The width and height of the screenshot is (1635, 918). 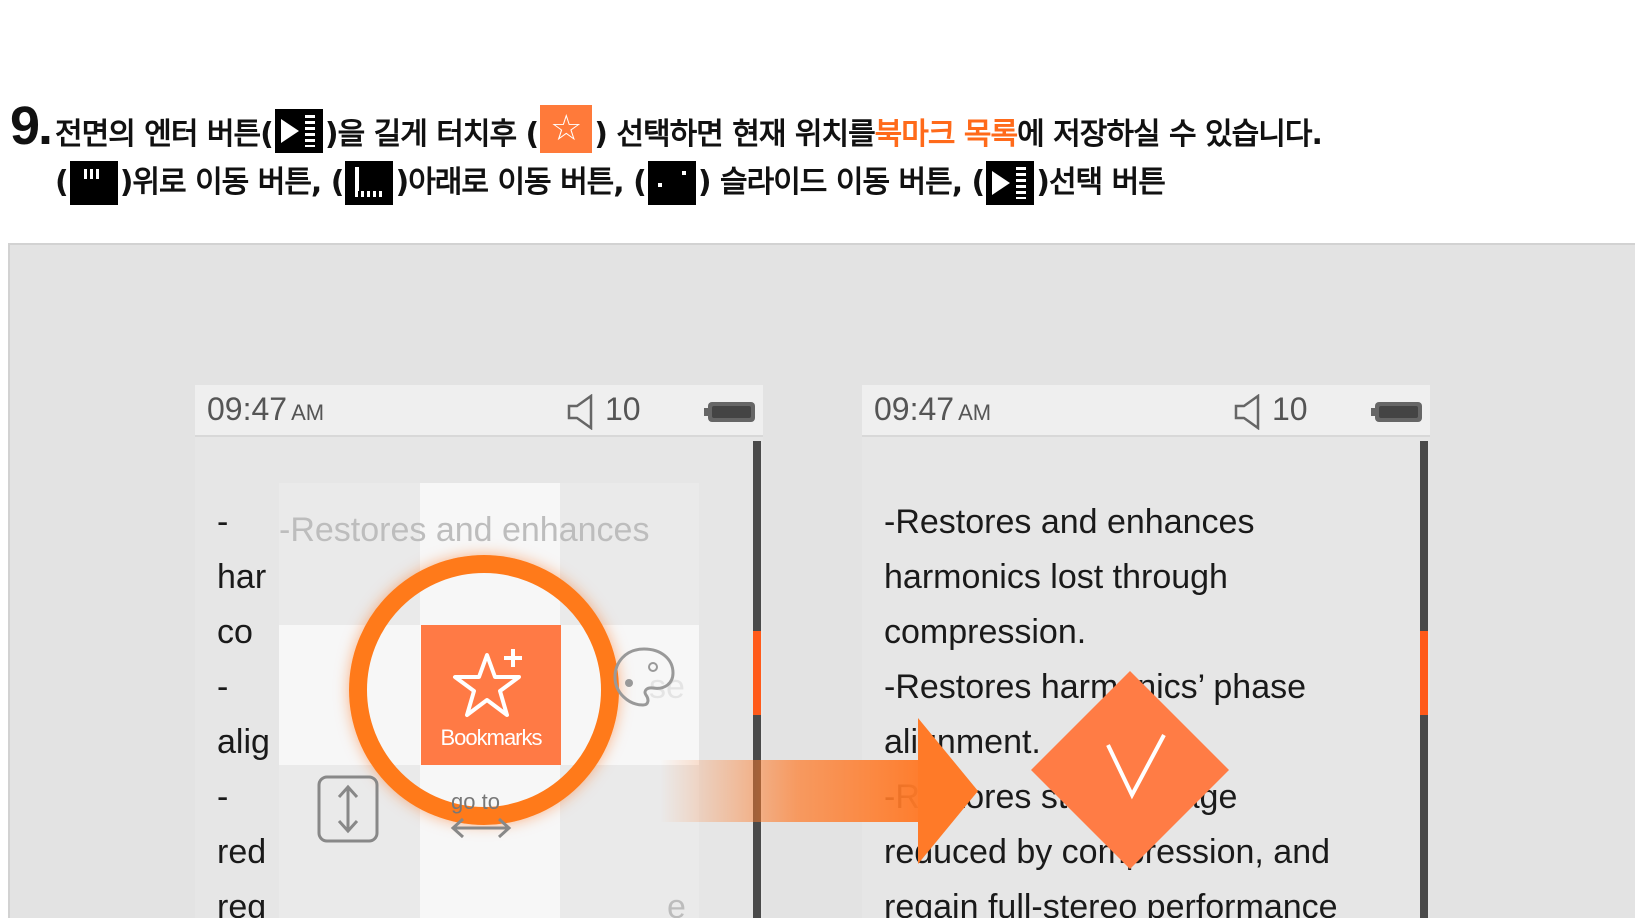 What do you see at coordinates (520, 183) in the screenshot?
I see `instruction-text: )아래로 이동 버튼, (` at bounding box center [520, 183].